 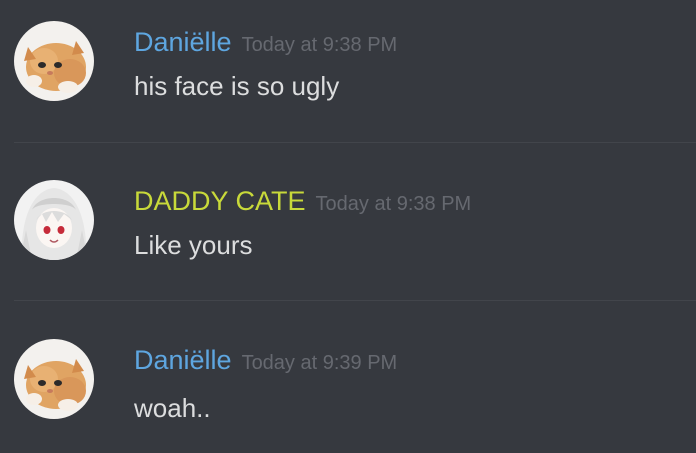 I want to click on username: DADDY CATE, so click(x=220, y=201).